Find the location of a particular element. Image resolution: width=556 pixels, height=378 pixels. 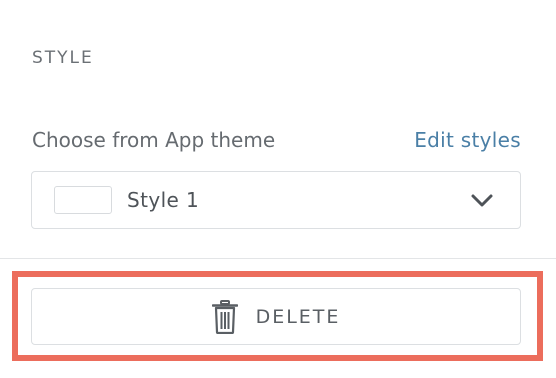

style-dropdown-value: Style 1 is located at coordinates (163, 200).